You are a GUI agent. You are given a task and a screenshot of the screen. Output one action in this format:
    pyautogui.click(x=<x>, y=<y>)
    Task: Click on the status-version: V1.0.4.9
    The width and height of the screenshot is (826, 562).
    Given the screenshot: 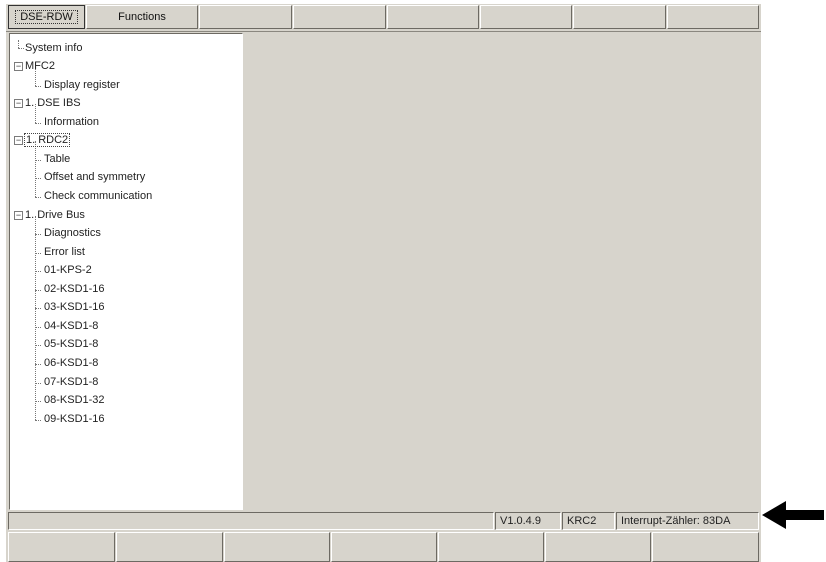 What is the action you would take?
    pyautogui.click(x=528, y=521)
    